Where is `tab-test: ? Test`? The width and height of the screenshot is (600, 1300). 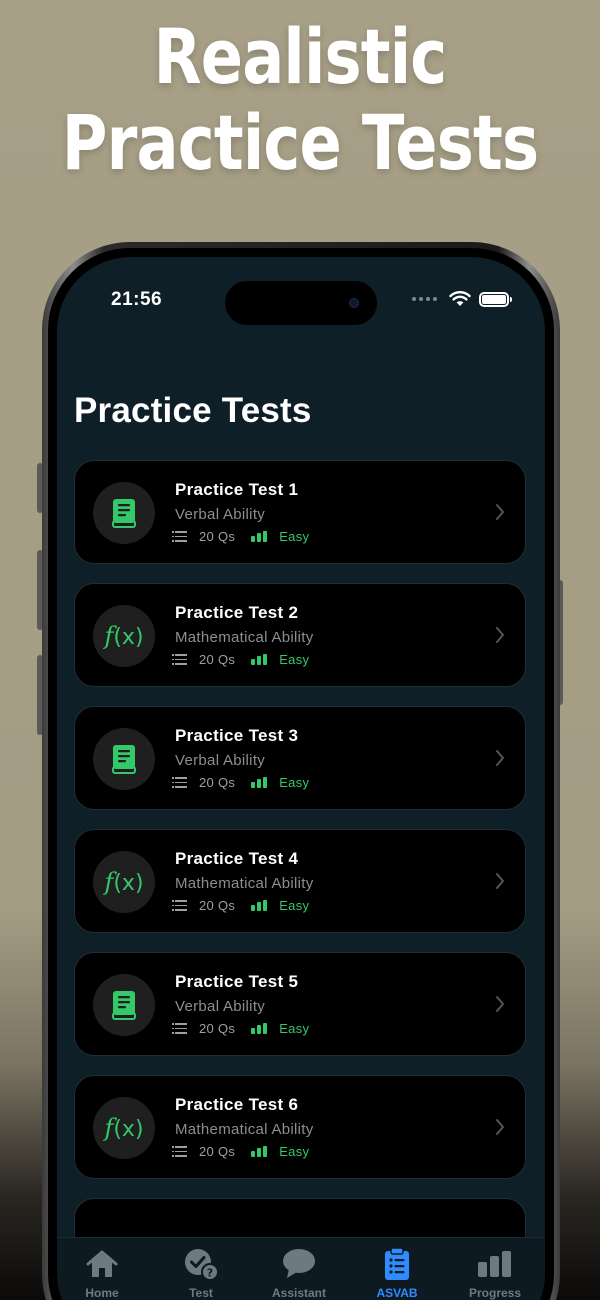 tab-test: ? Test is located at coordinates (201, 1273).